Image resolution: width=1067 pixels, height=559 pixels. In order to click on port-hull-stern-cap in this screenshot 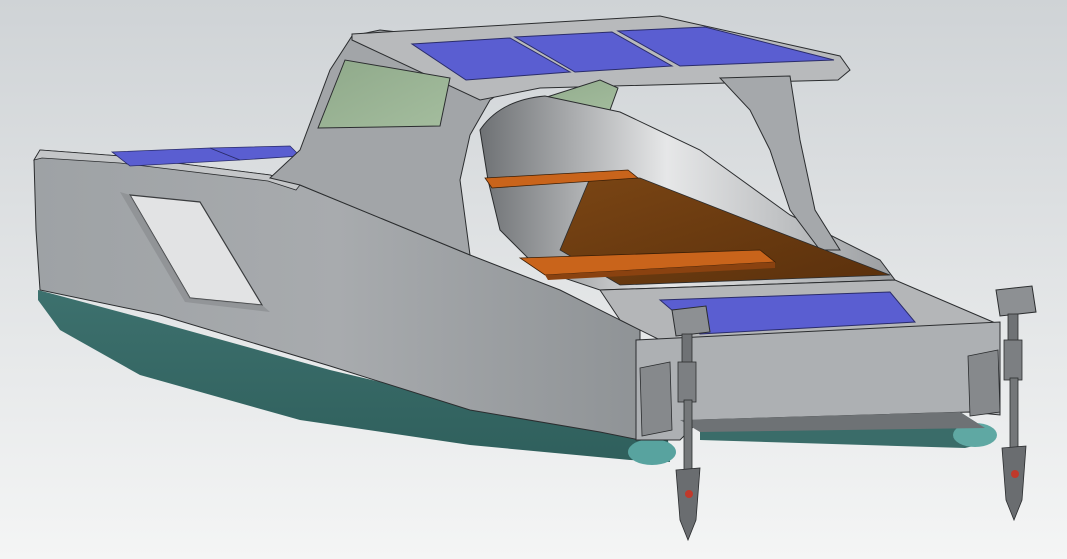, I will do `click(652, 452)`.